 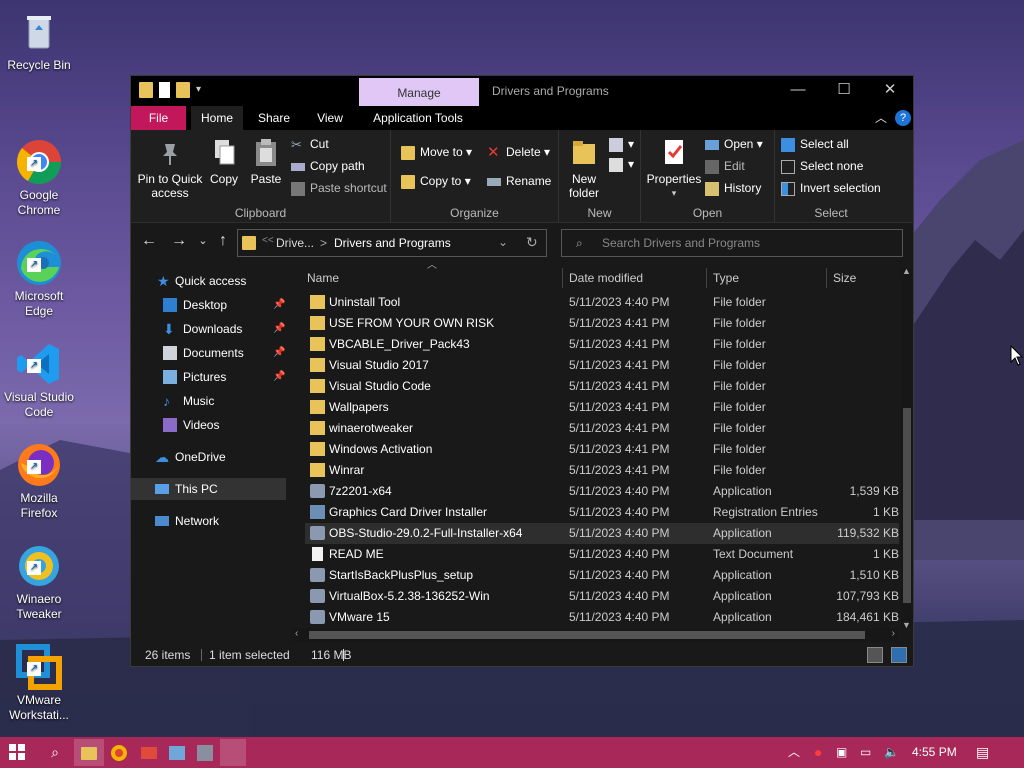 What do you see at coordinates (519, 181) in the screenshot?
I see `rename-button: Rename` at bounding box center [519, 181].